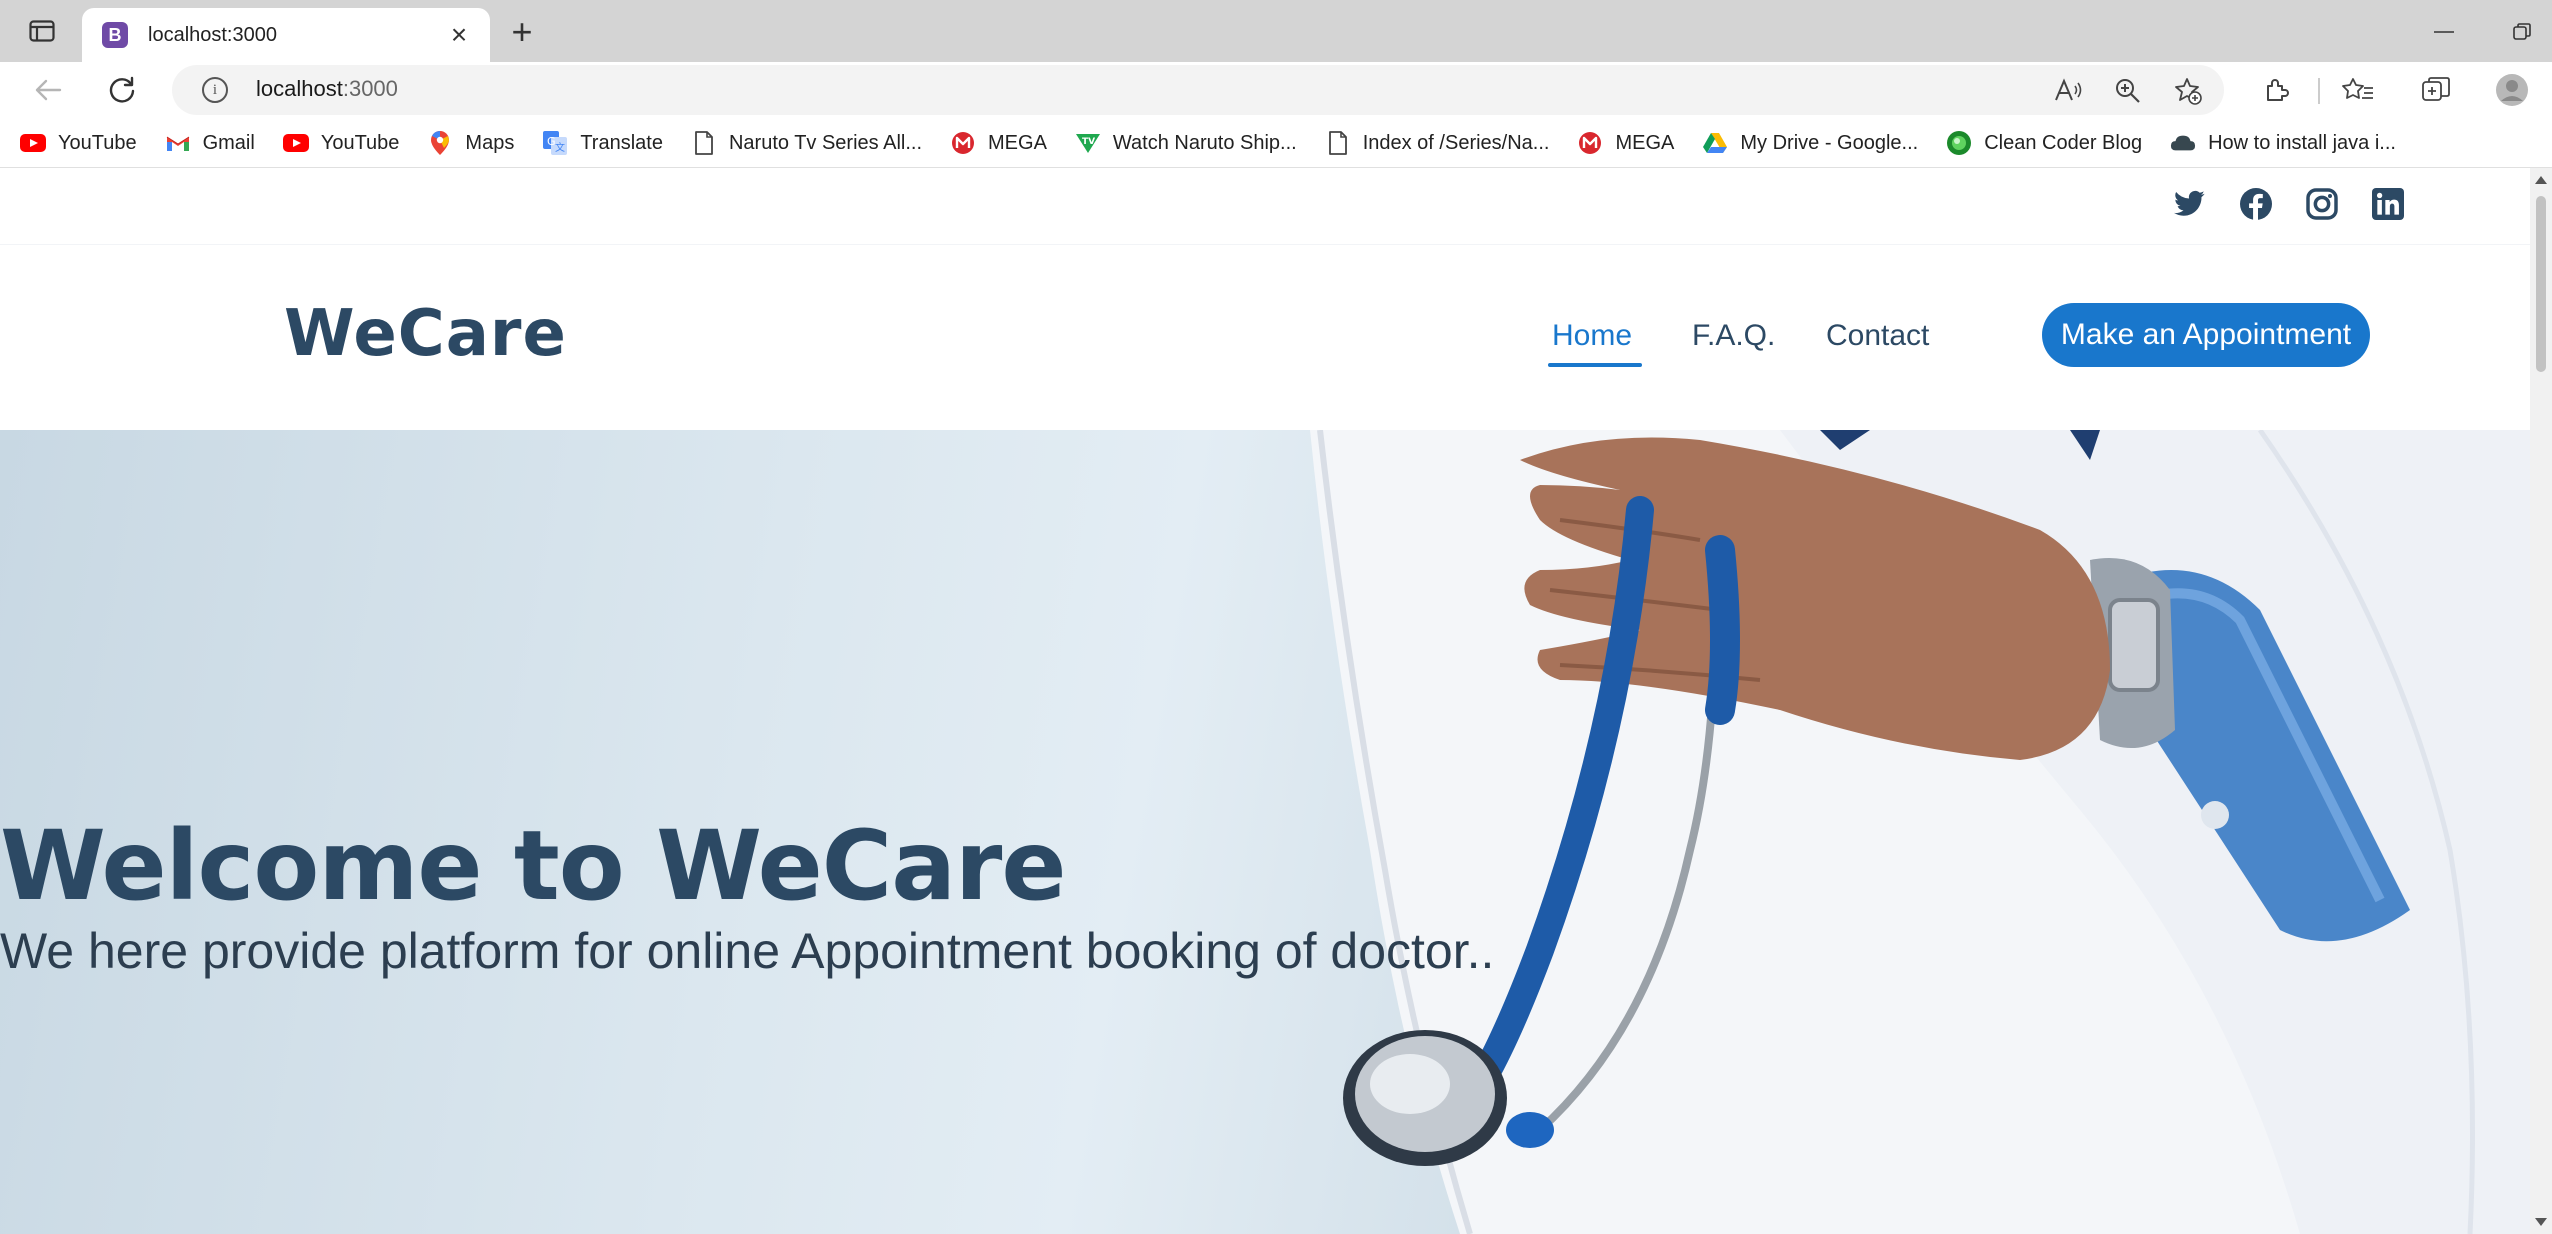 This screenshot has height=1234, width=2552. I want to click on scroll-up-arrow-icon, so click(2541, 180).